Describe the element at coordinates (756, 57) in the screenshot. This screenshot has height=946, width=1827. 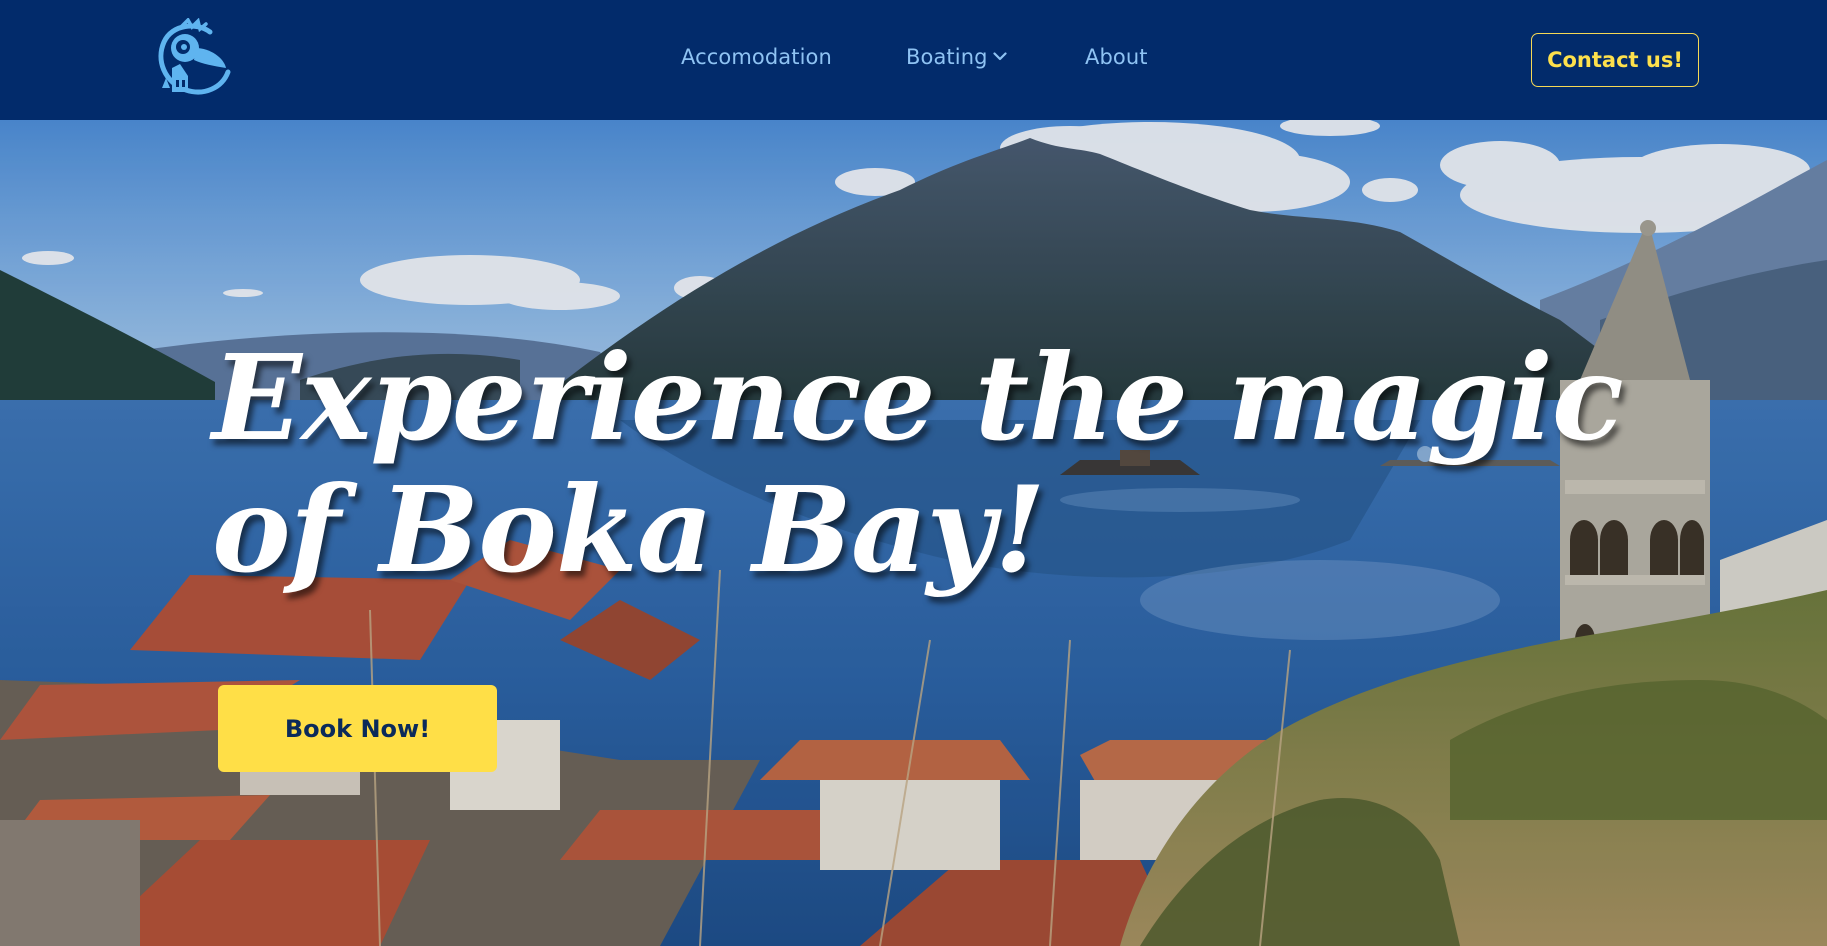
I see `nav-link-accomodation: Accomodation` at that location.